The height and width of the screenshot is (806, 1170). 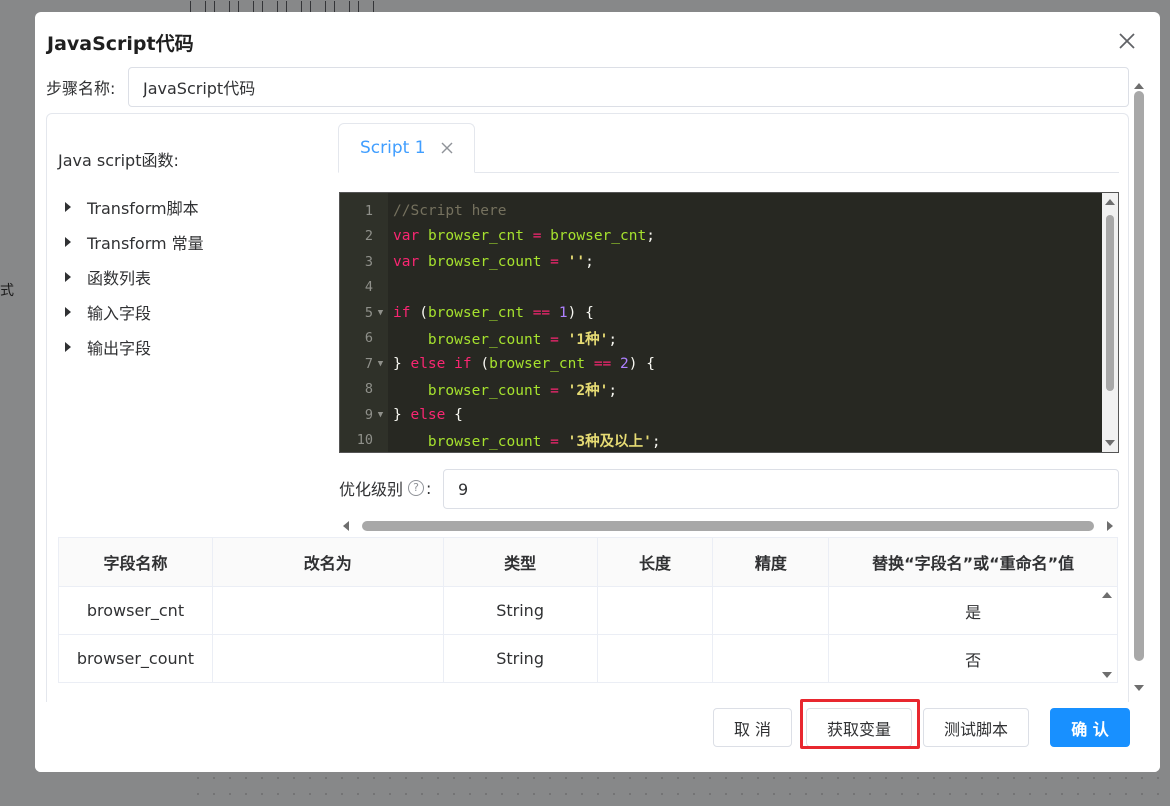 What do you see at coordinates (368, 338) in the screenshot?
I see `line-number: 6` at bounding box center [368, 338].